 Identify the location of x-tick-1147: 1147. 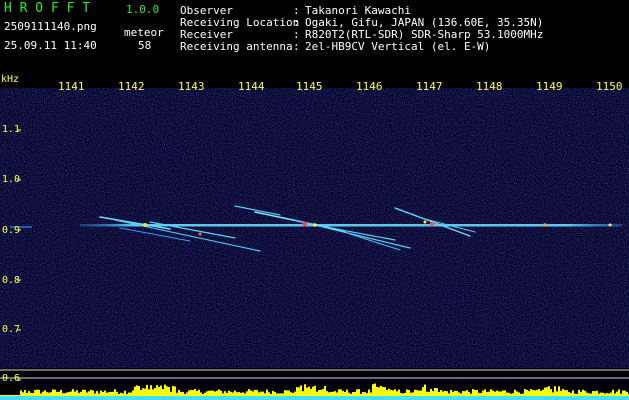
(429, 86).